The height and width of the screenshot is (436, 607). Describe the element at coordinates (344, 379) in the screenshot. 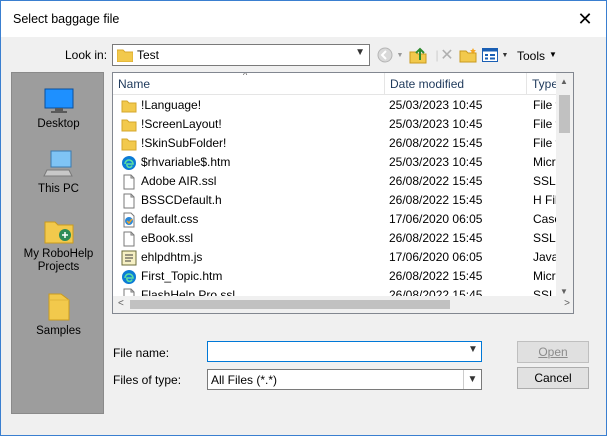

I see `files-of-type-select: All Files (*.*) ▼` at that location.